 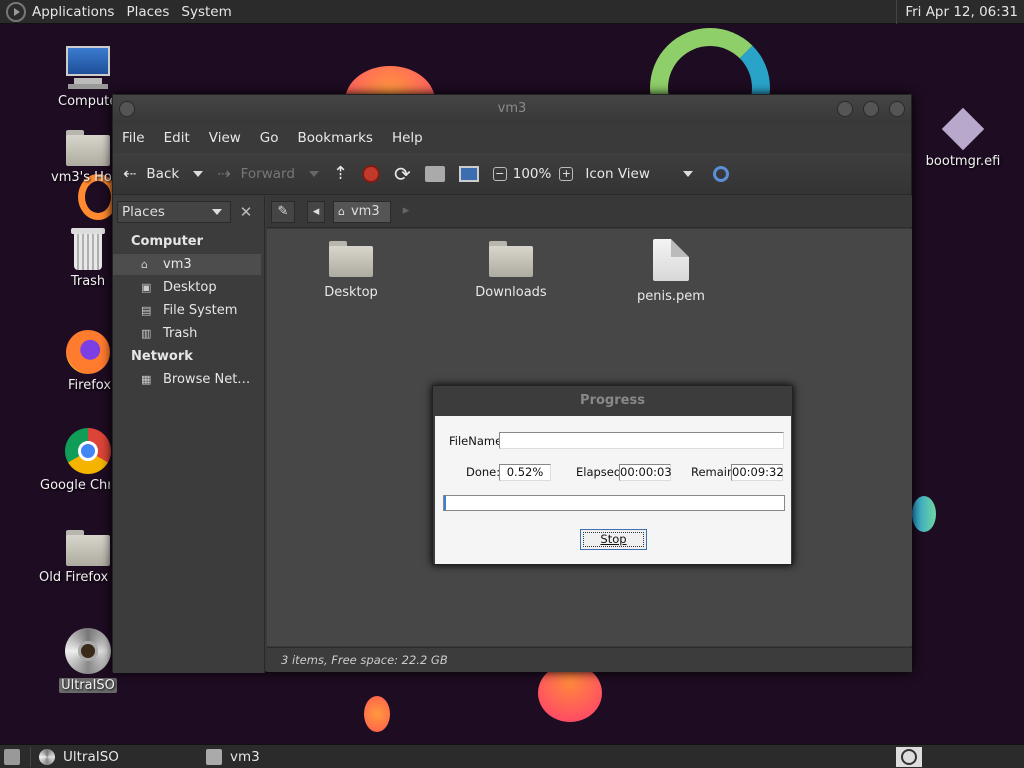 I want to click on view-mode-label: Icon View, so click(x=617, y=173).